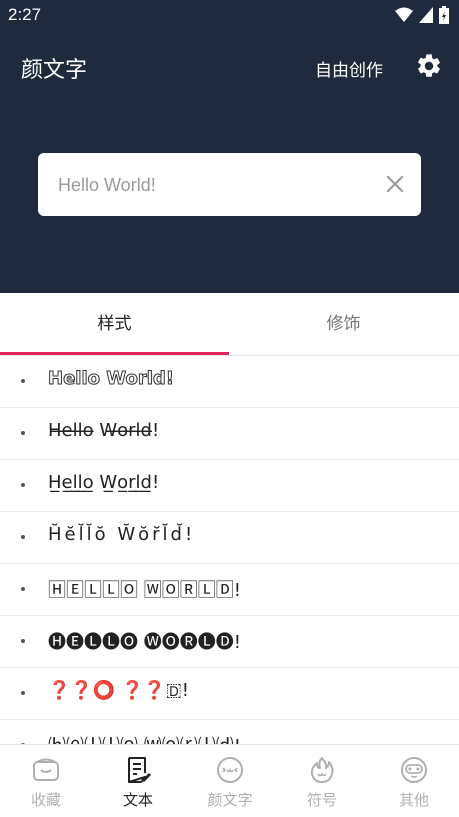 This screenshot has width=459, height=817. I want to click on gear-icon, so click(429, 66).